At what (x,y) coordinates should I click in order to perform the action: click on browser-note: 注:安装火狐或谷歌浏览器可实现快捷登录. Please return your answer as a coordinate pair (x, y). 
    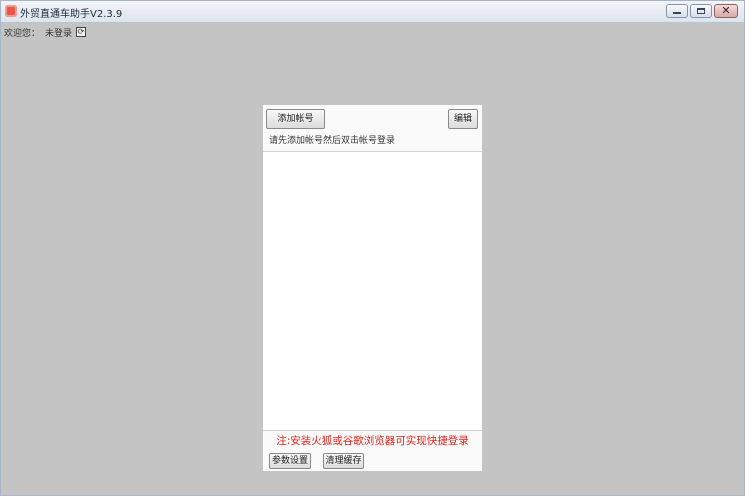
    Looking at the image, I should click on (372, 441).